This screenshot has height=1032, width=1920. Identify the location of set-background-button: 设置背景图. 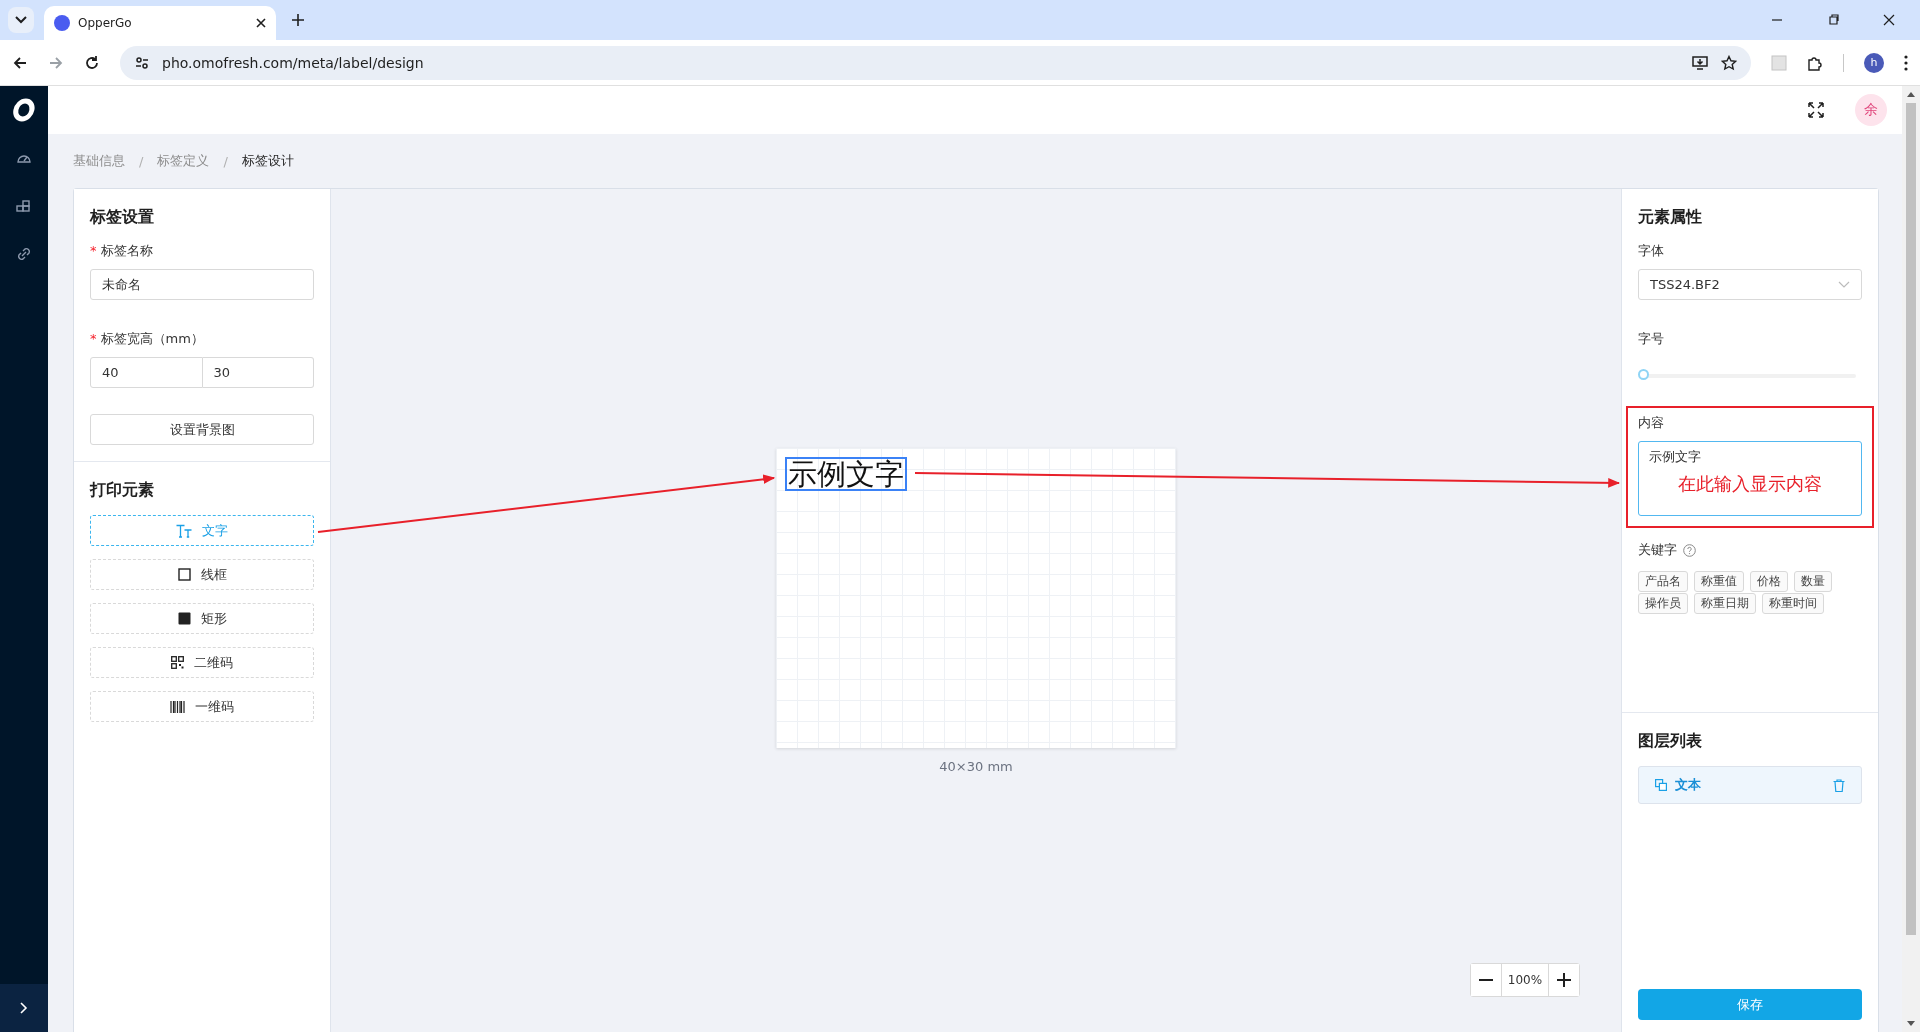
(202, 429).